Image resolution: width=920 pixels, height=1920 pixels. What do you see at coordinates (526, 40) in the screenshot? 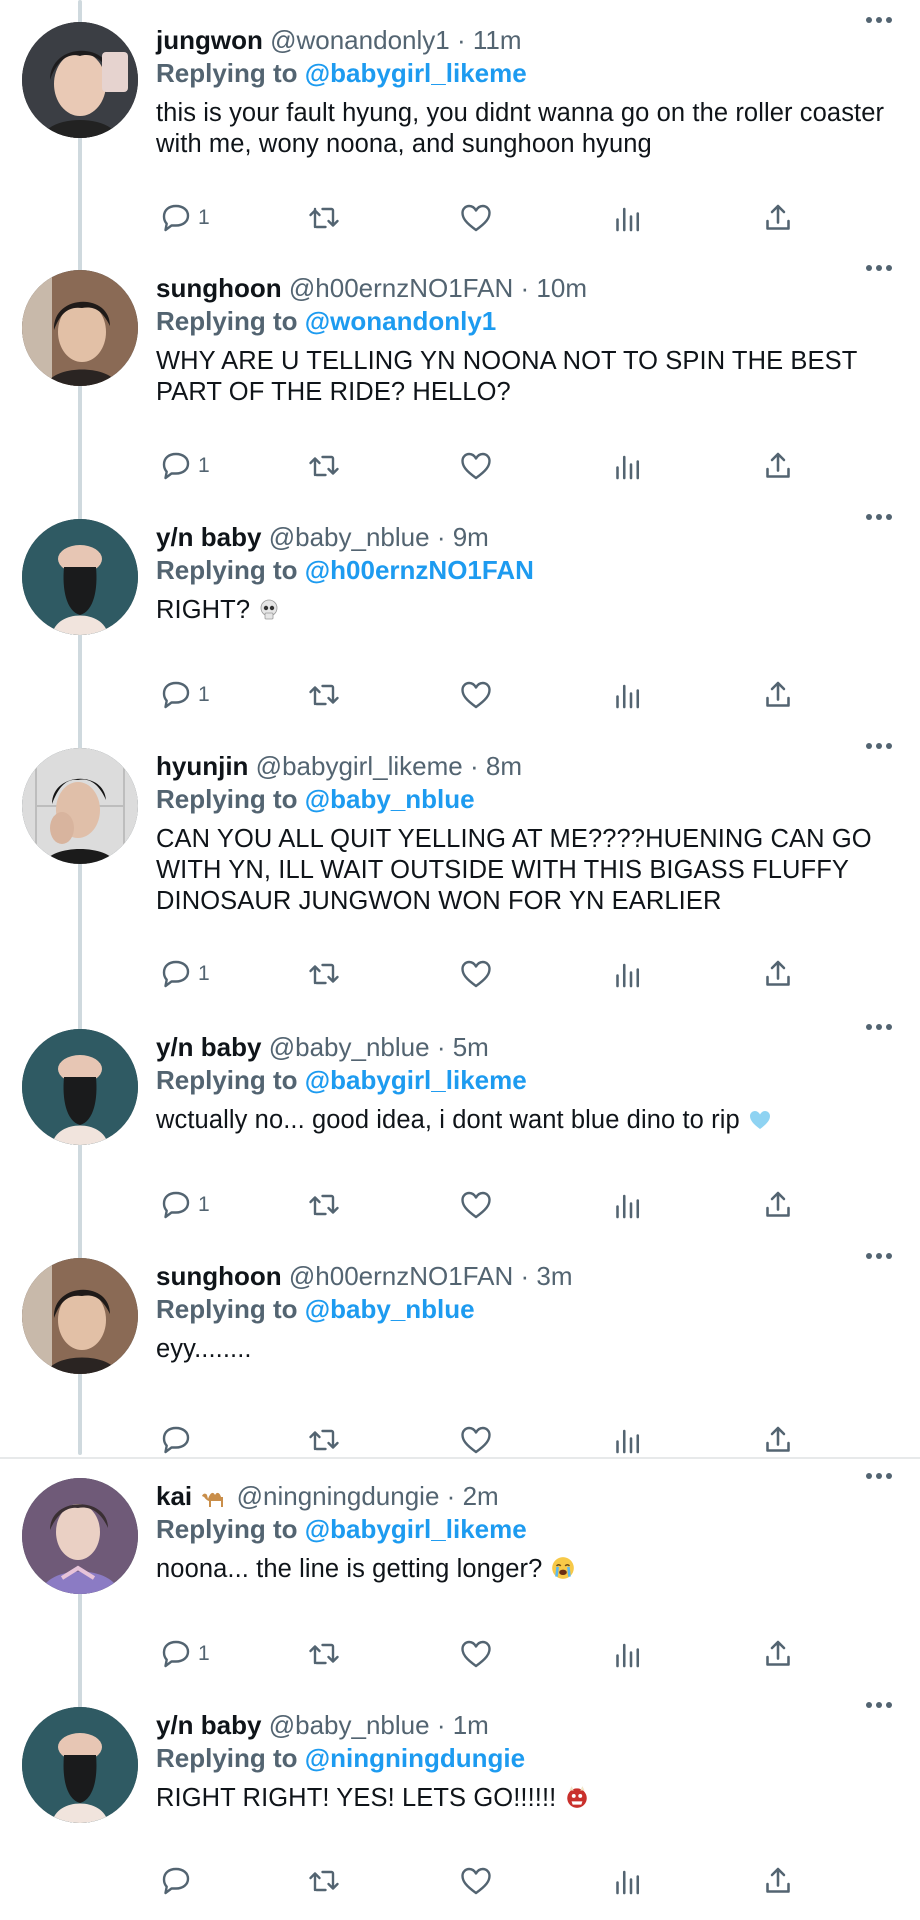
I see `tweet-header: jungwon @wonandonly1 · 11m` at bounding box center [526, 40].